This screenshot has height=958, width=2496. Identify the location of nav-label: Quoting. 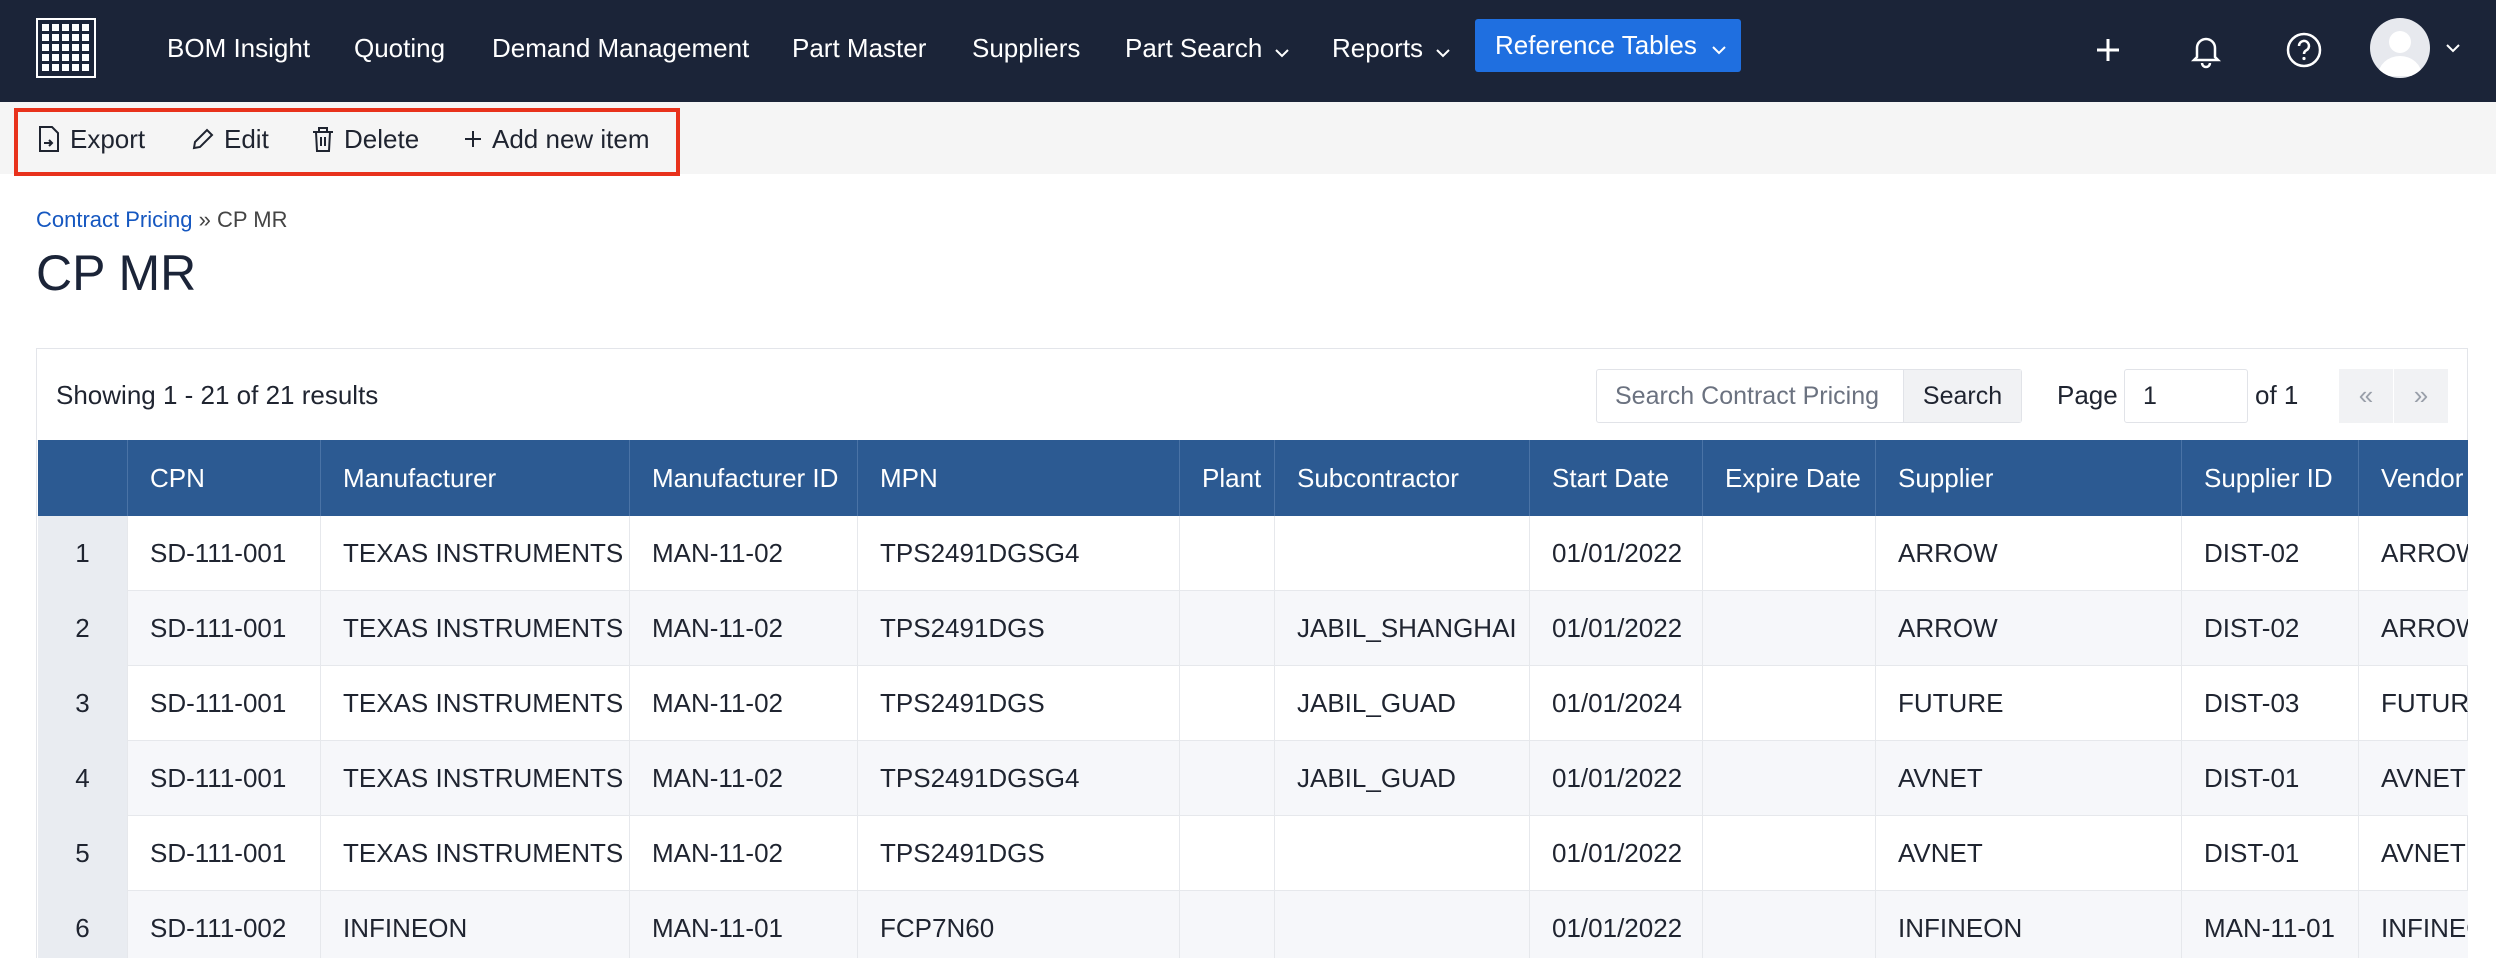
(400, 48).